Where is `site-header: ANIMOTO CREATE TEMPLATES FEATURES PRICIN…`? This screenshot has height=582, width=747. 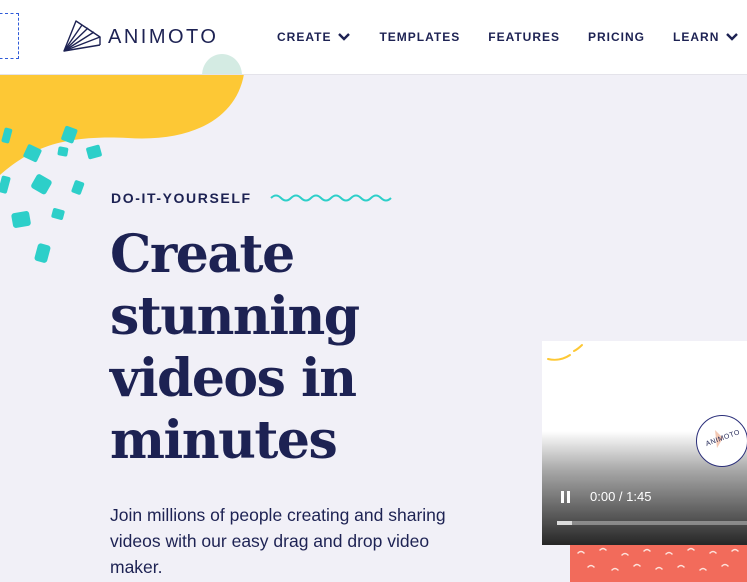
site-header: ANIMOTO CREATE TEMPLATES FEATURES PRICIN… is located at coordinates (373, 37).